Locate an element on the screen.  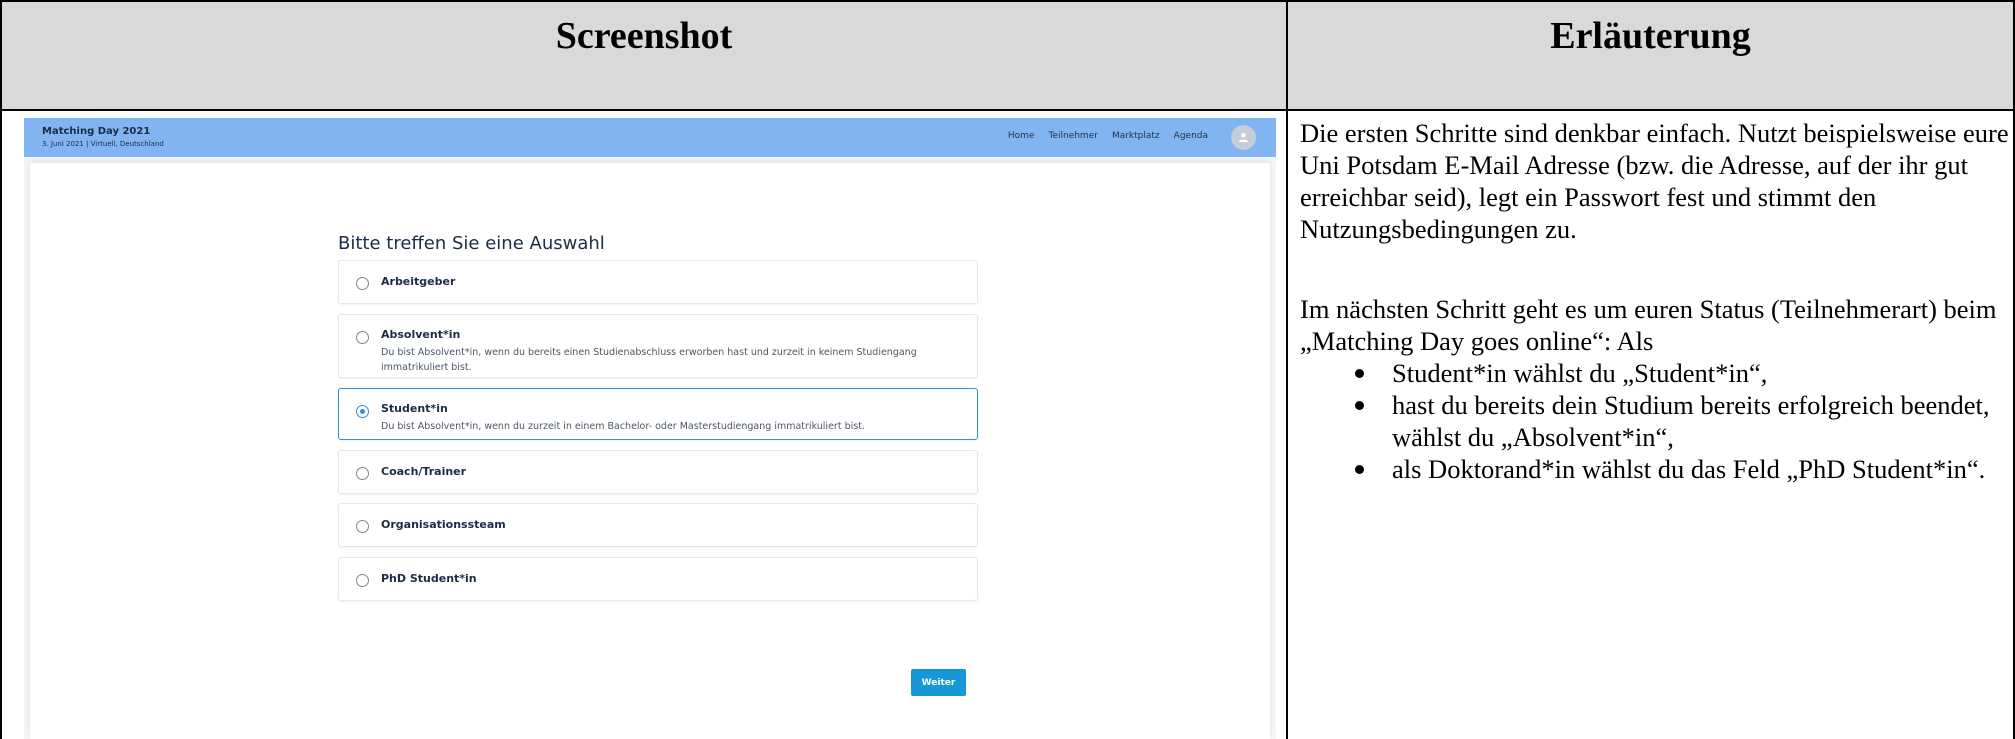
option-organisationsteam: Organisationssteam is located at coordinates (658, 525).